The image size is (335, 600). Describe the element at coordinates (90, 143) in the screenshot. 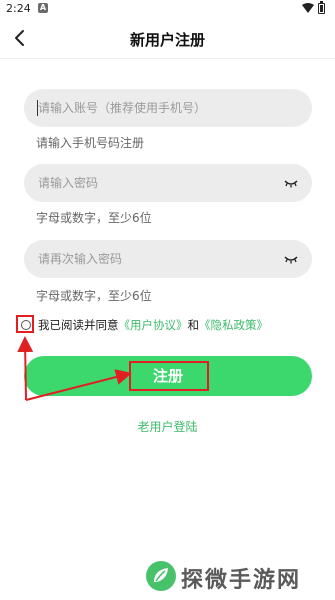

I see `account-hint: 请输入手机号码注册` at that location.